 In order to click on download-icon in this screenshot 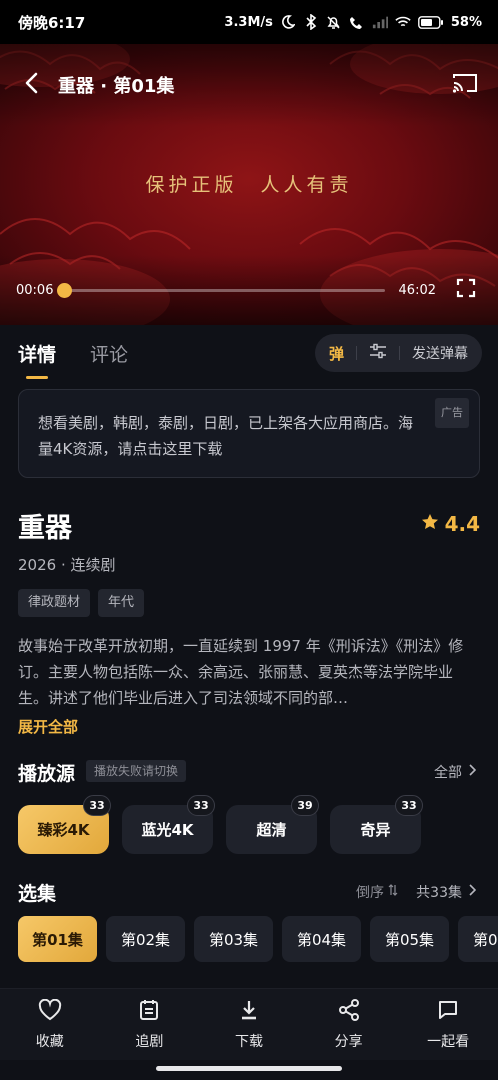, I will do `click(249, 1012)`.